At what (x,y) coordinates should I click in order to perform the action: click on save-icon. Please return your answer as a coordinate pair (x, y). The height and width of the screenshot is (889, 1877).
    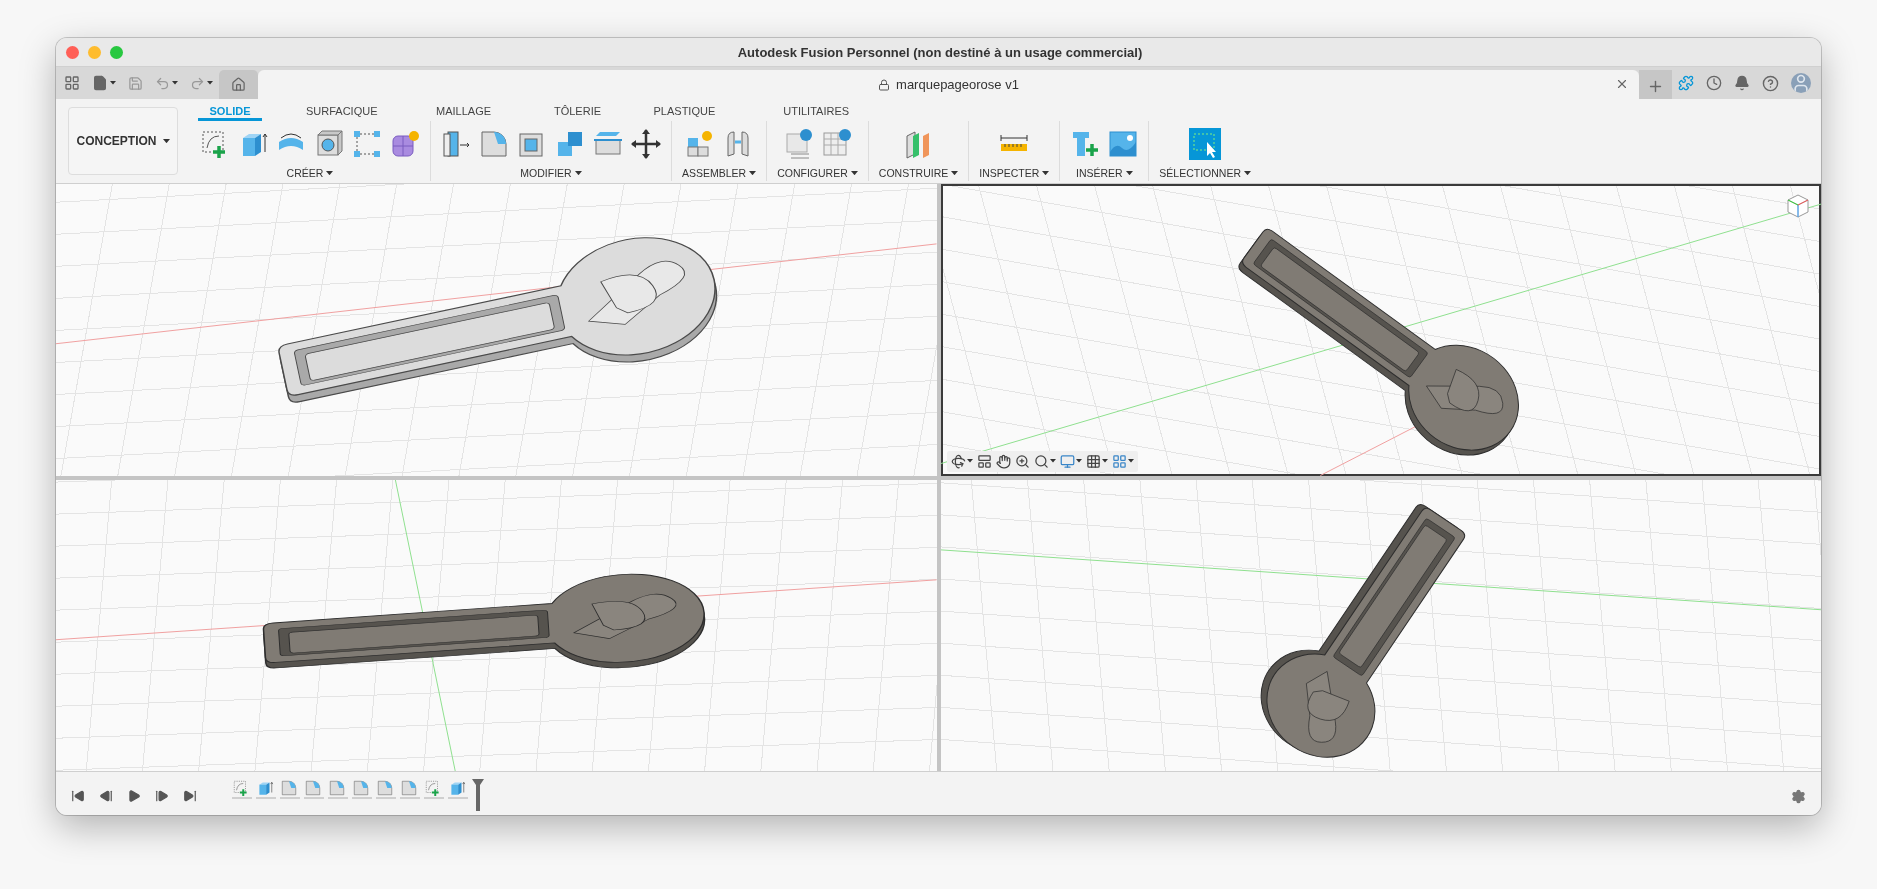
    Looking at the image, I should click on (135, 83).